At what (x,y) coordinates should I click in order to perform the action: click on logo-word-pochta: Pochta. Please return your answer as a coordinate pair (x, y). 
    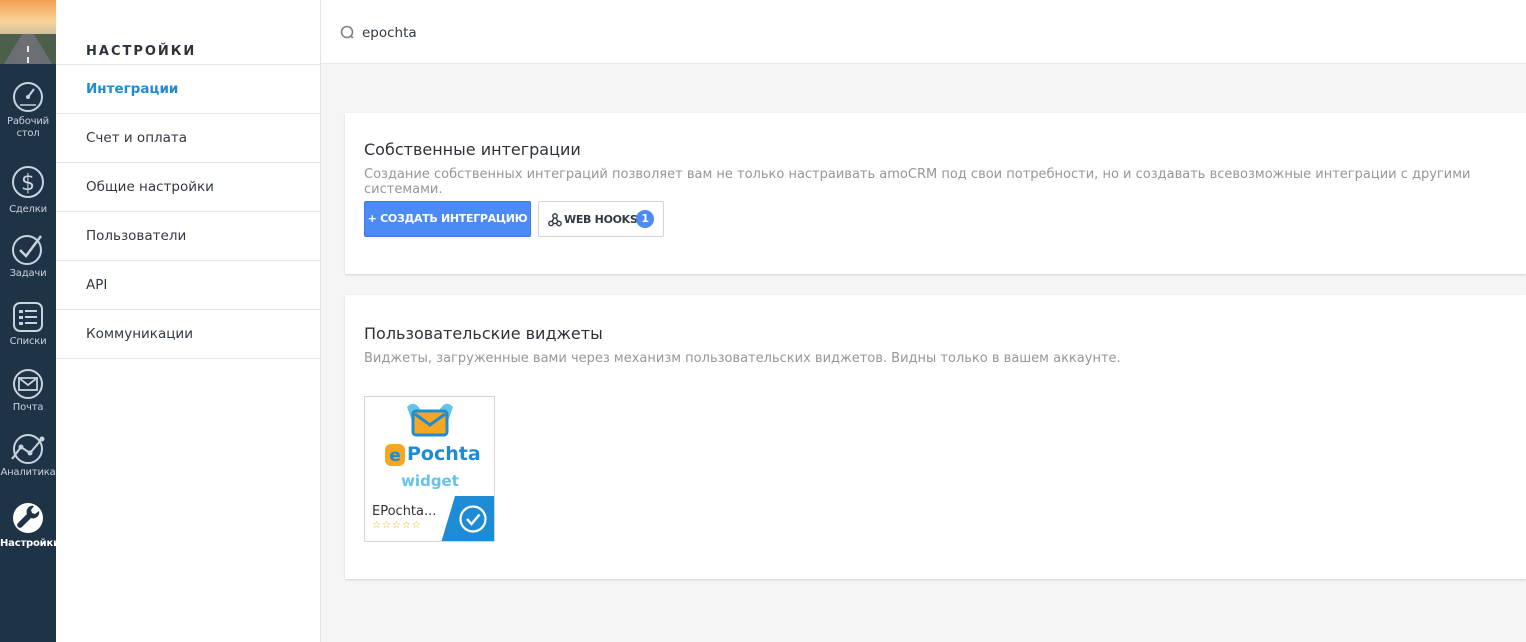
    Looking at the image, I should click on (444, 454).